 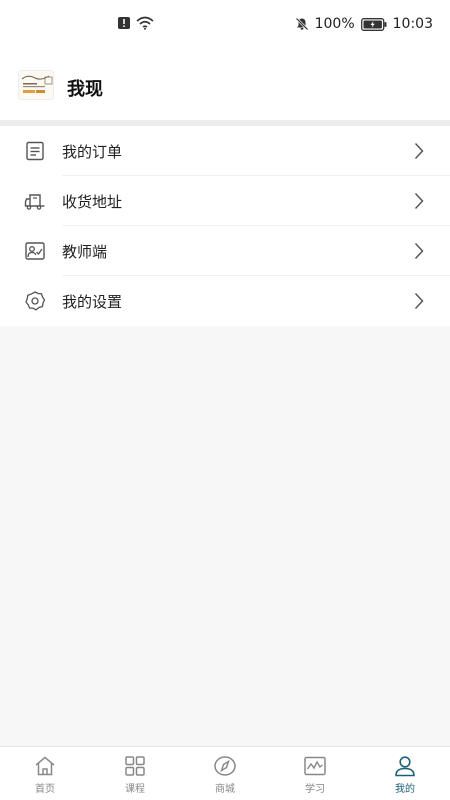 What do you see at coordinates (45, 789) in the screenshot?
I see `tab-label: 首页` at bounding box center [45, 789].